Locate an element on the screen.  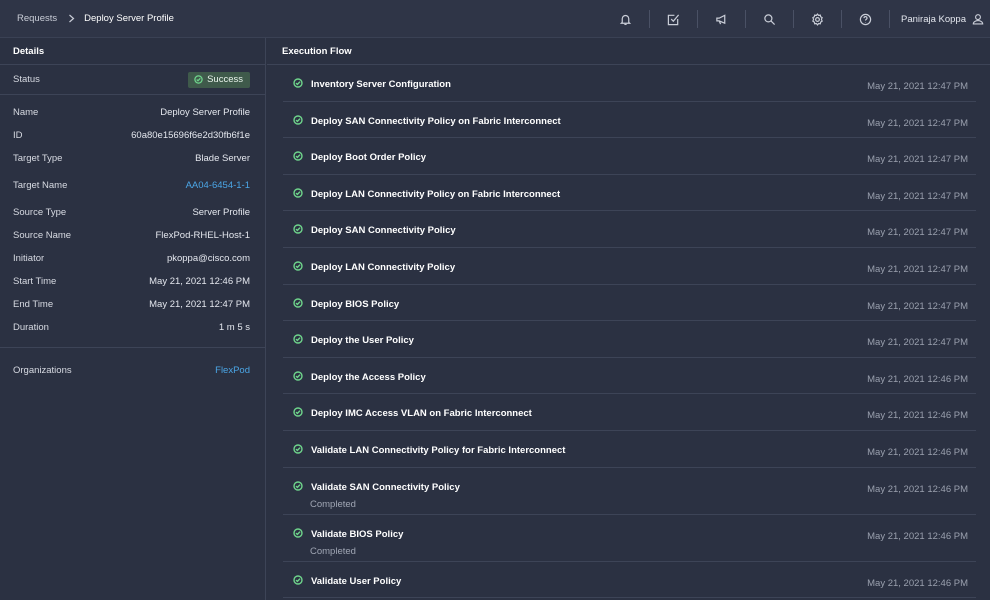
breadcrumb: Requests Deploy Server Profile is located at coordinates (87, 18).